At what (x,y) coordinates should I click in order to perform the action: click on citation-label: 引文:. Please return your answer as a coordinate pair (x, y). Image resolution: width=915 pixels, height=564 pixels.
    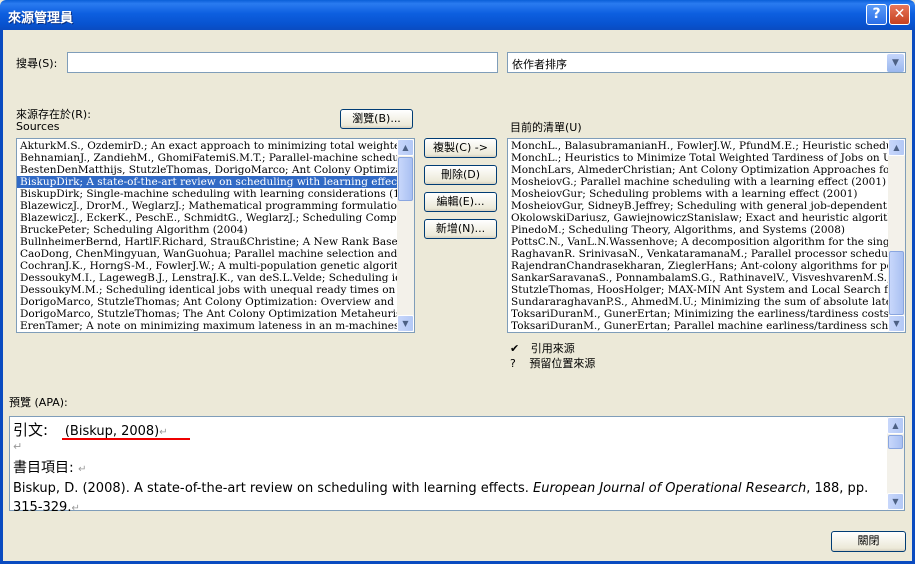
    Looking at the image, I should click on (31, 430).